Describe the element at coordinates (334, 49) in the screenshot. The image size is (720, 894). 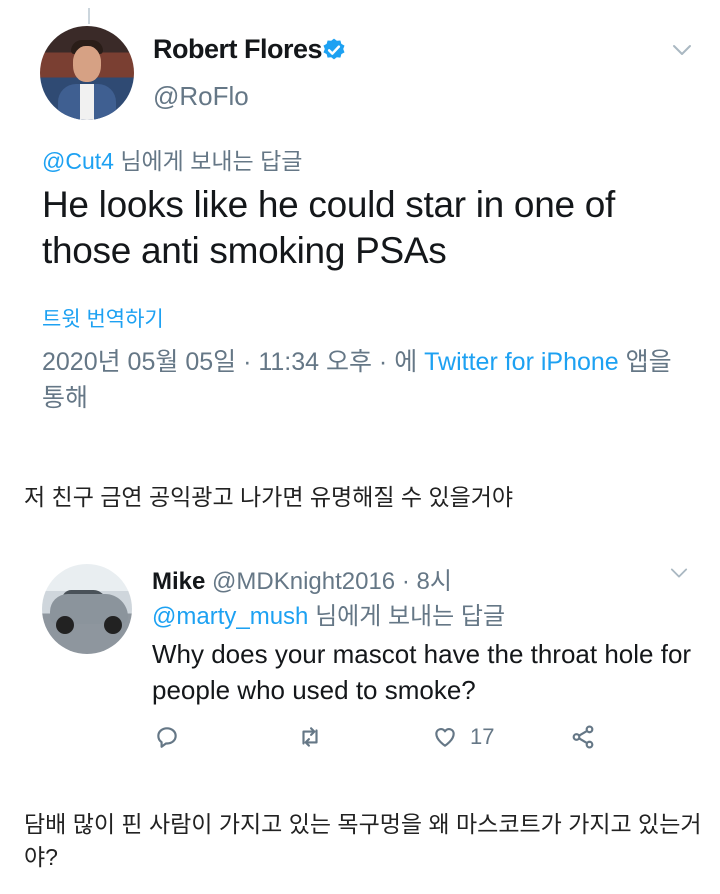
I see `verified-badge-icon` at that location.